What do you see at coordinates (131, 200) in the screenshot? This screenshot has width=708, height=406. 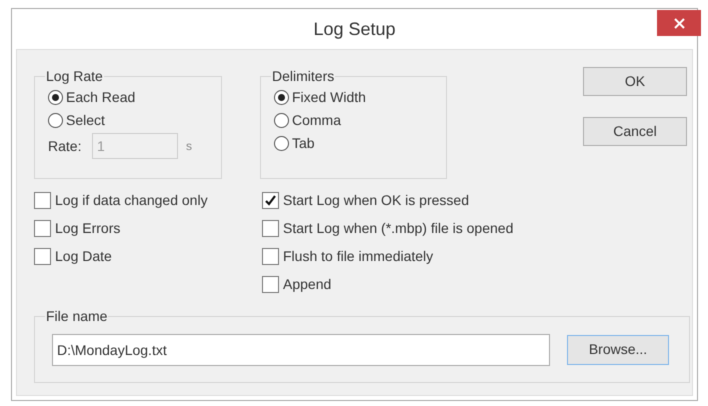 I see `checkbox-label: Log if data changed only` at bounding box center [131, 200].